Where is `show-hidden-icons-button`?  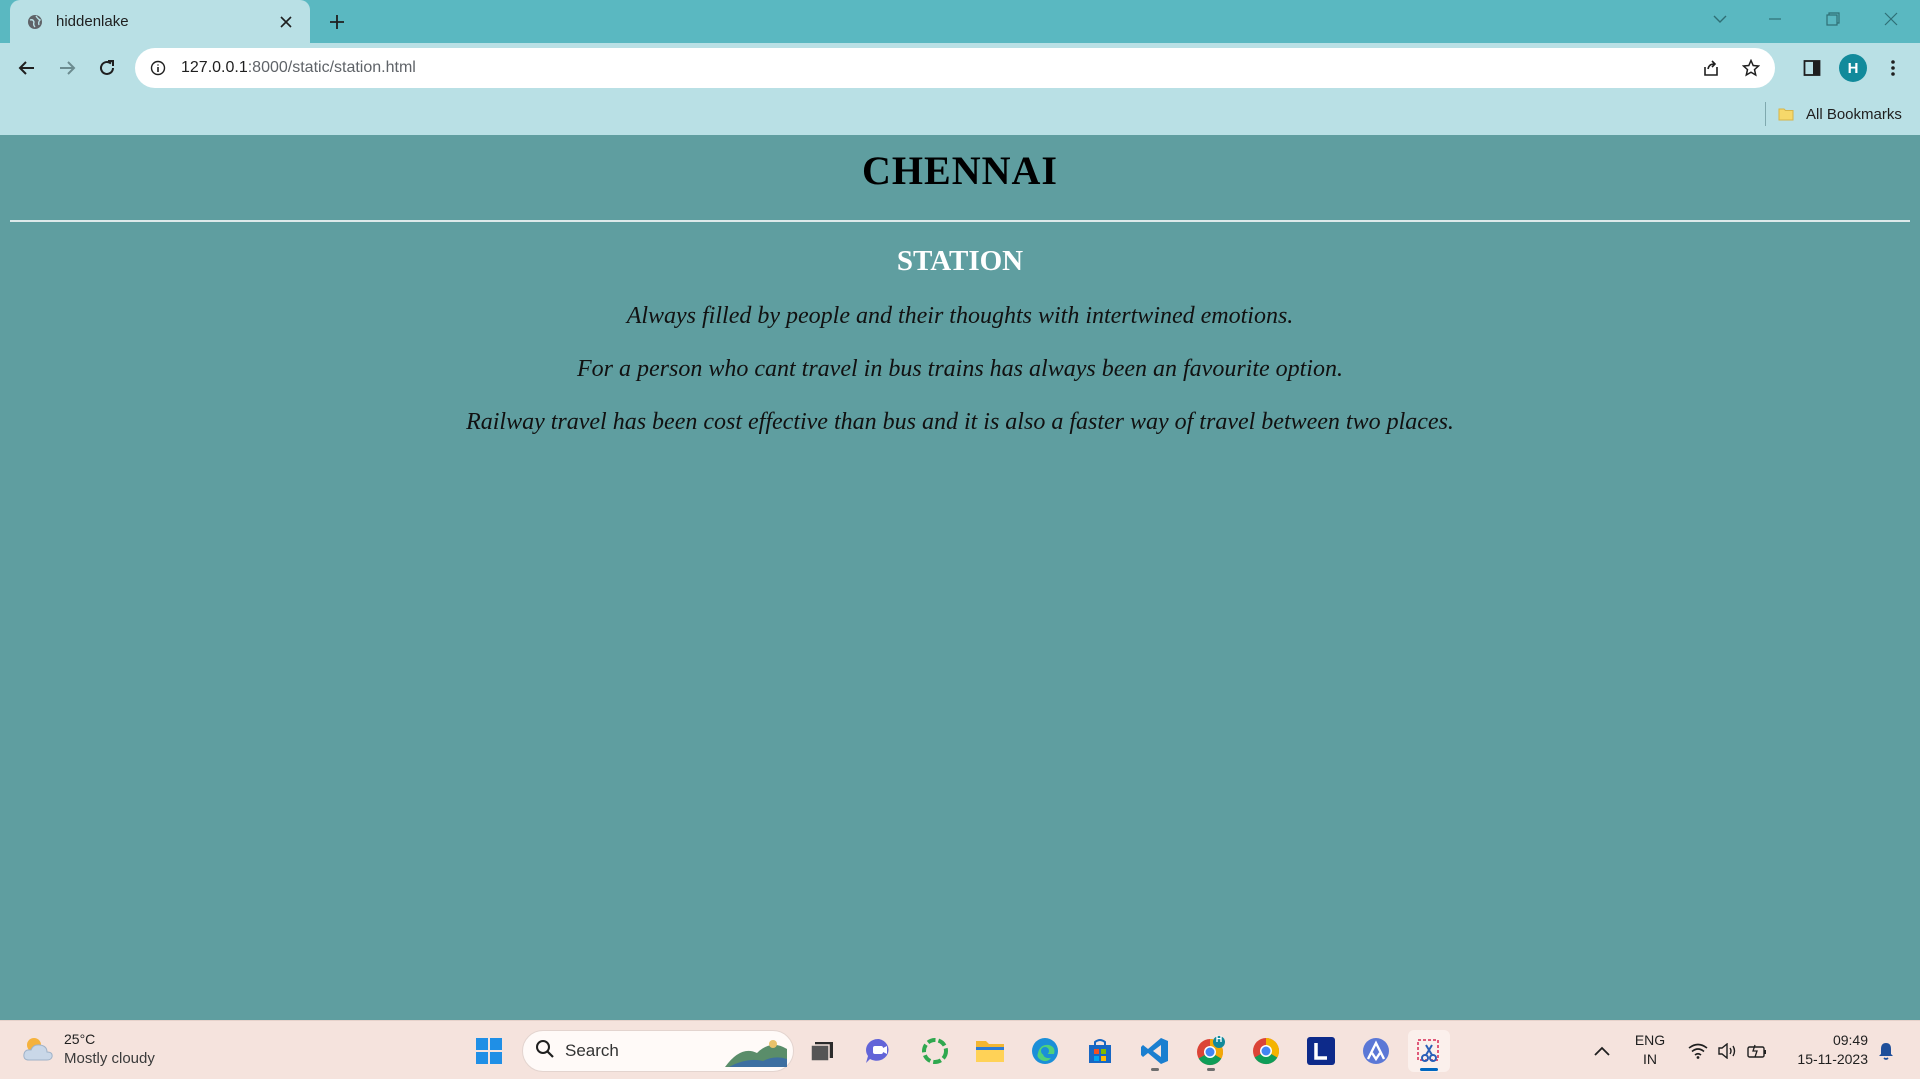 show-hidden-icons-button is located at coordinates (1602, 1051).